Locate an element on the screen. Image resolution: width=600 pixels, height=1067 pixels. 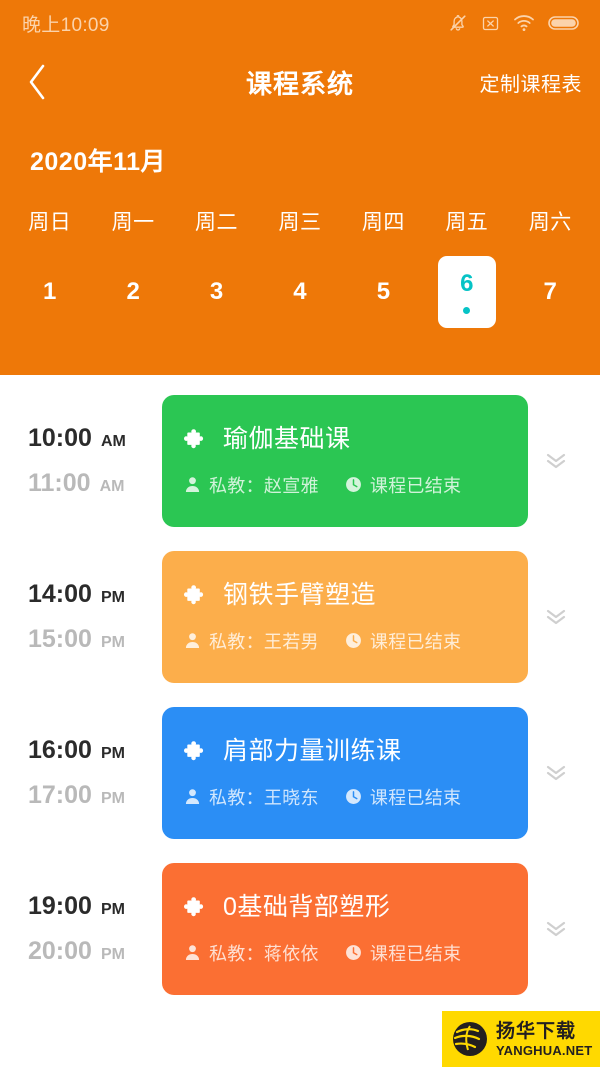
weekday-sunday: 周日 is located at coordinates (50, 222).